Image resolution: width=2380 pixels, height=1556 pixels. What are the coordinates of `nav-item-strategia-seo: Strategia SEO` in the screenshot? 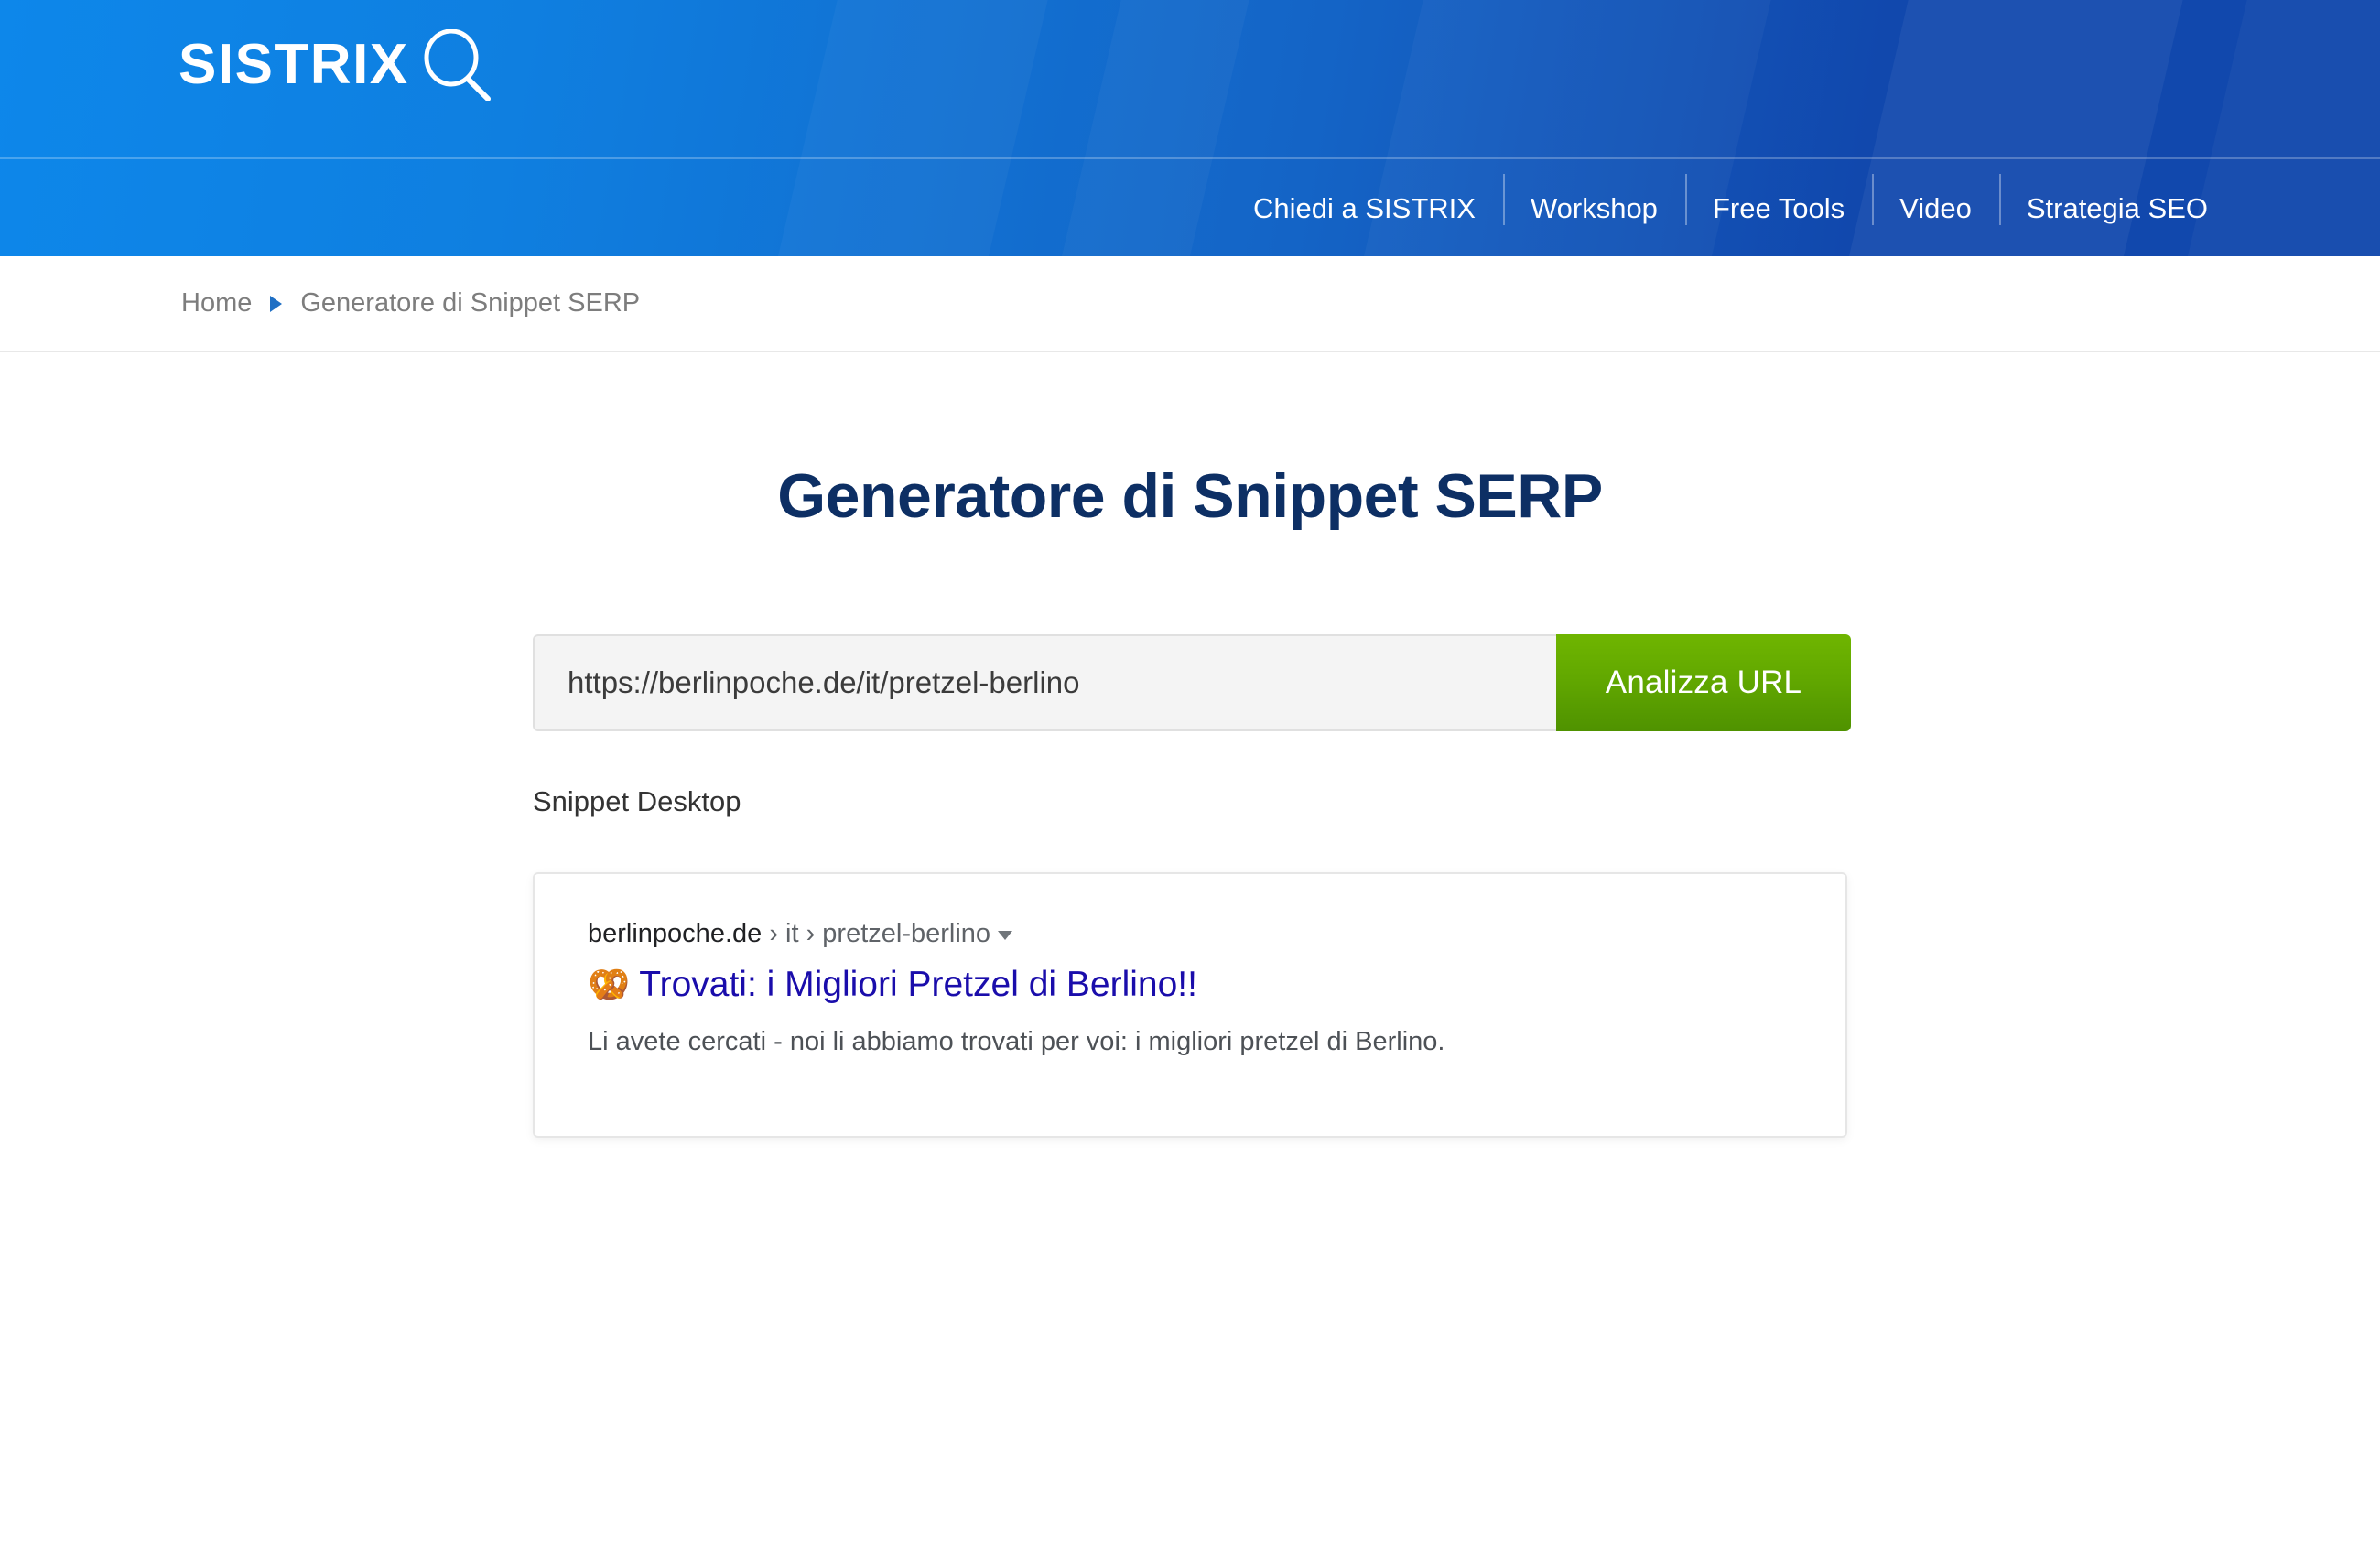 It's located at (2103, 199).